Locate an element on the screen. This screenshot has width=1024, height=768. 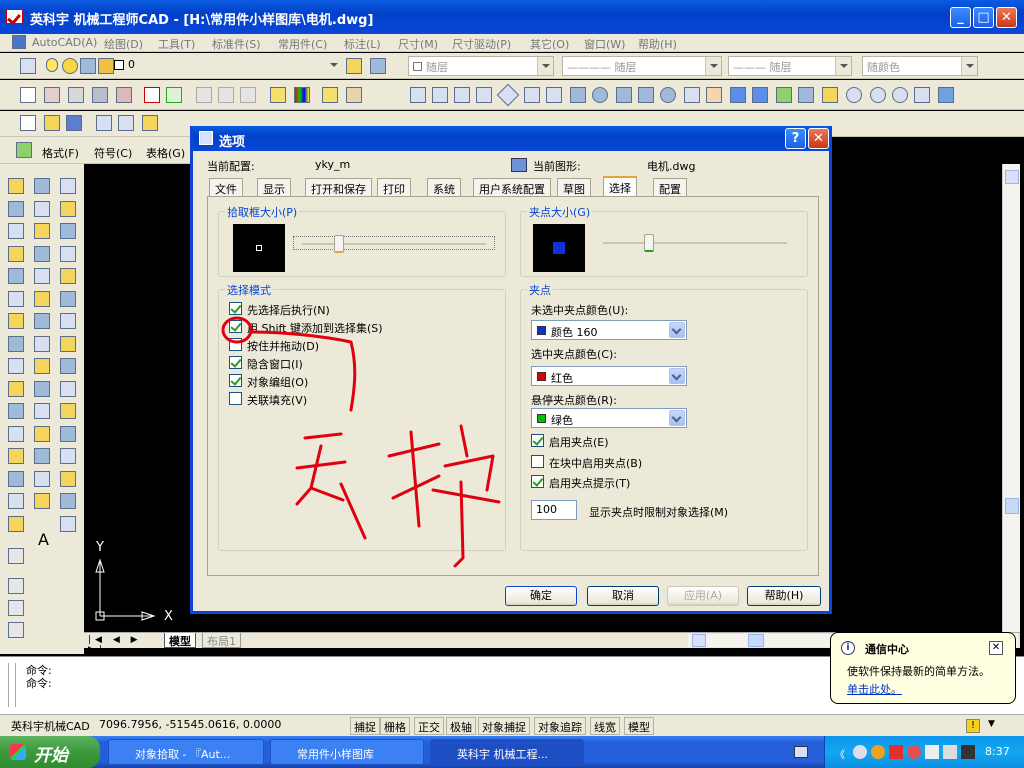
task-library-folder: 常用件小样图库 is located at coordinates (347, 752).